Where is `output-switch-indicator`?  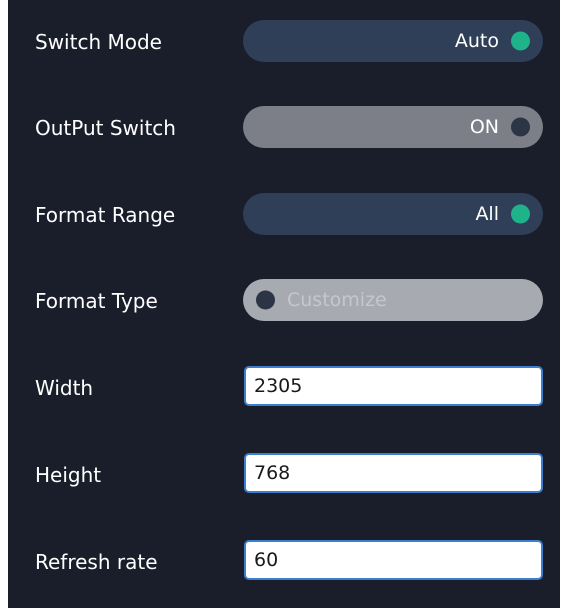
output-switch-indicator is located at coordinates (520, 127).